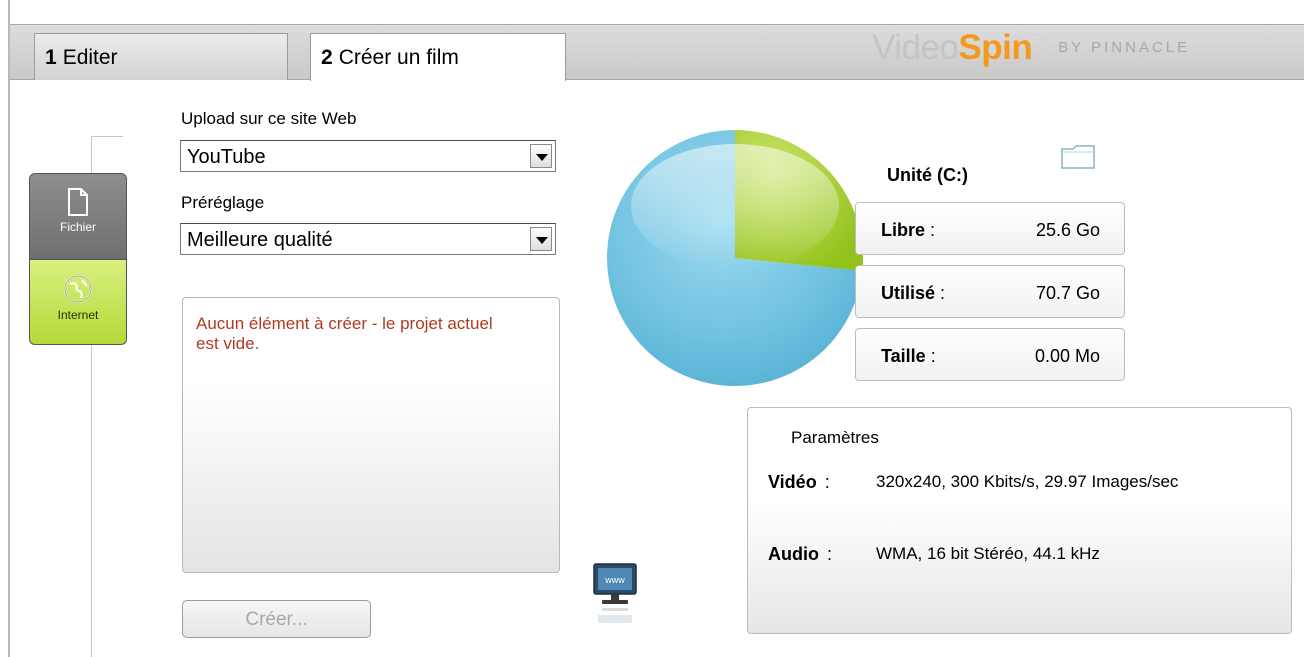  What do you see at coordinates (9, 328) in the screenshot?
I see `window-left-border` at bounding box center [9, 328].